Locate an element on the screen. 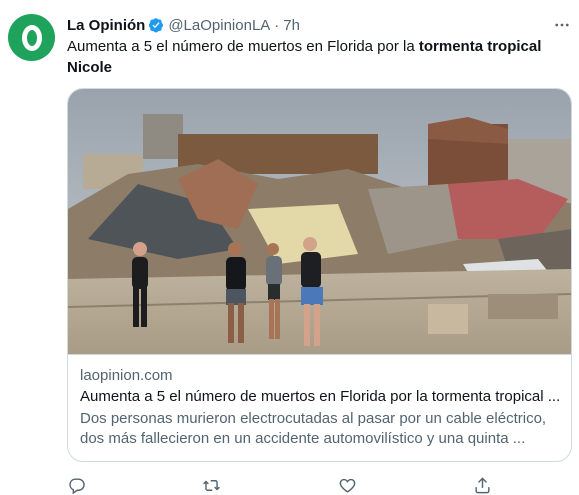 The width and height of the screenshot is (579, 495). tweet-time: 7h is located at coordinates (291, 25).